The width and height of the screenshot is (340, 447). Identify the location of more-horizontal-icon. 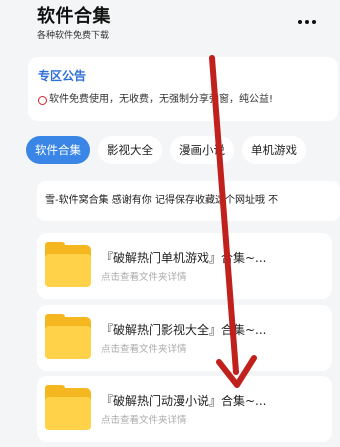
(307, 22).